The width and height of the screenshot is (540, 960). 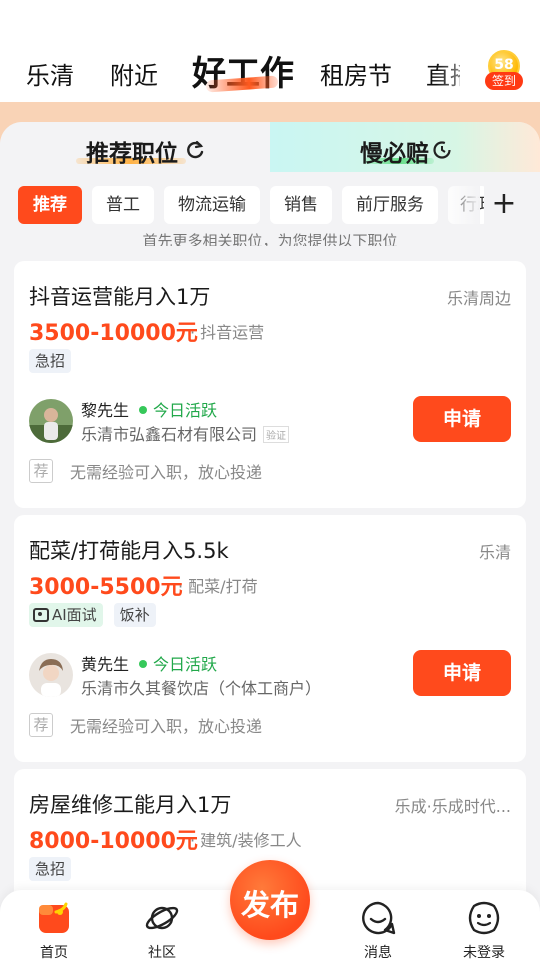 What do you see at coordinates (66, 615) in the screenshot?
I see `tag-ai-interview: AI面试` at bounding box center [66, 615].